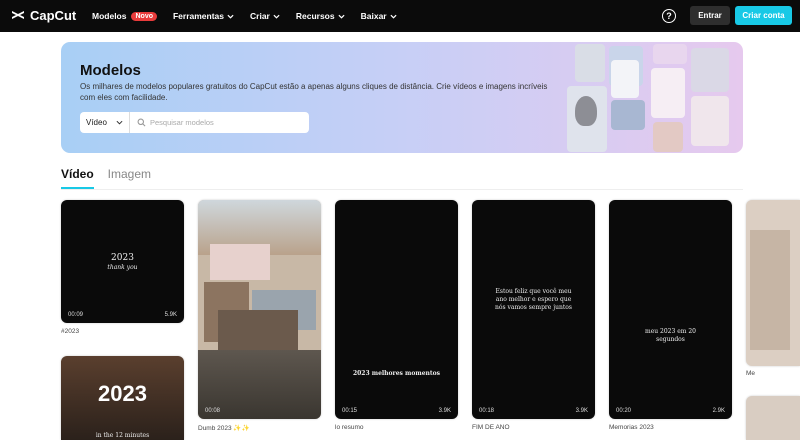  I want to click on card-overlay-subtext: thank you, so click(122, 267).